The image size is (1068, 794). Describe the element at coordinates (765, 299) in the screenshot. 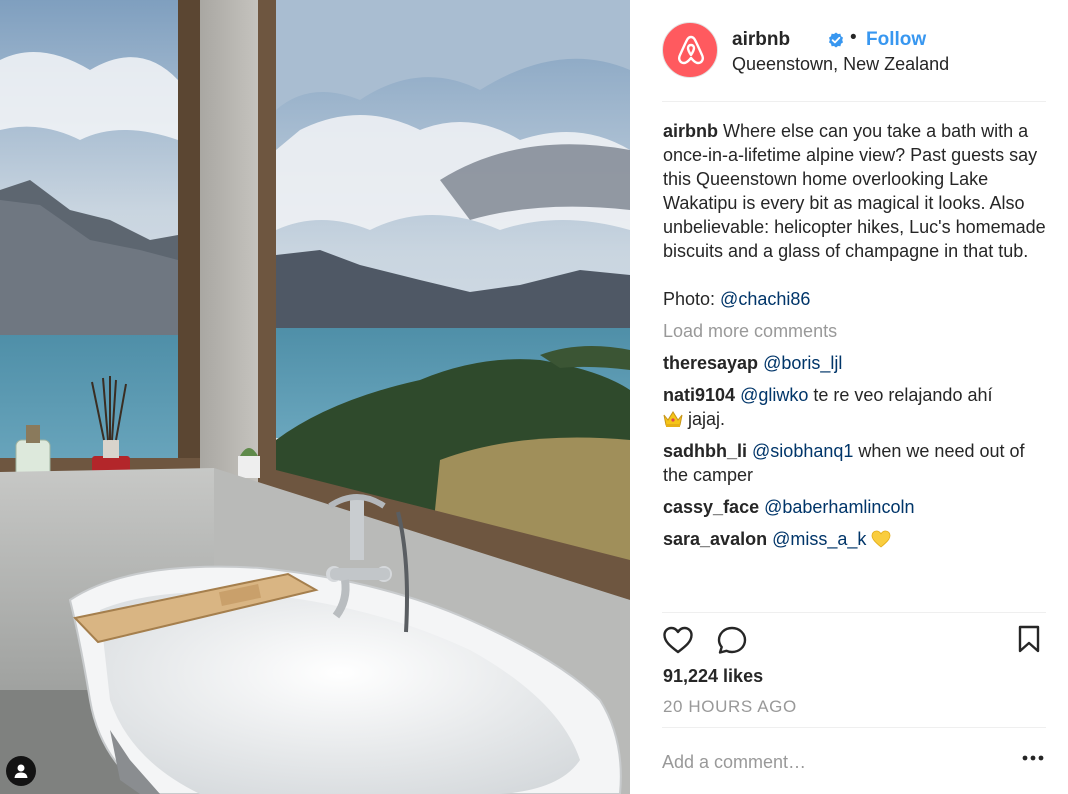

I see `photo-credit-mention: @chachi86` at that location.